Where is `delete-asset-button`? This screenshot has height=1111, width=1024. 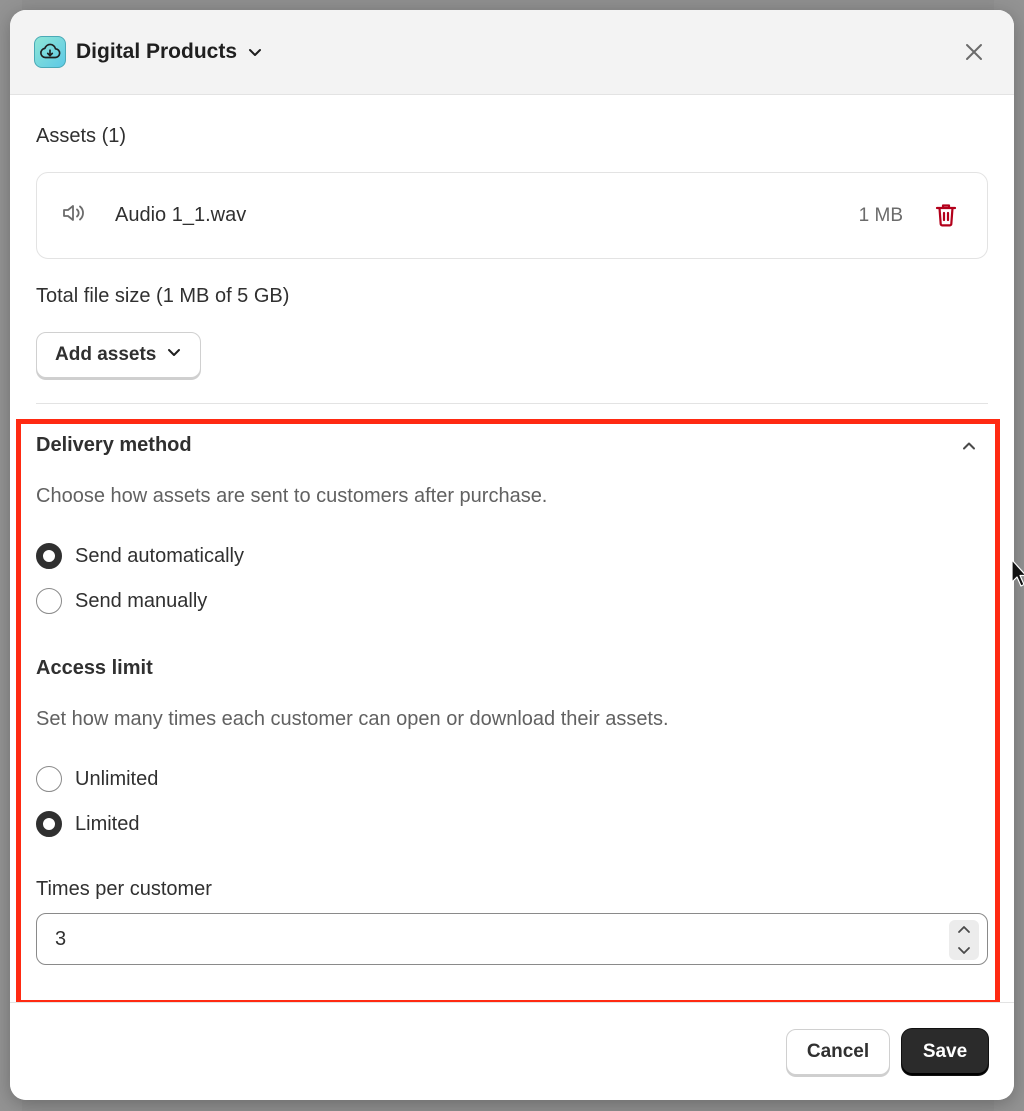
delete-asset-button is located at coordinates (946, 217).